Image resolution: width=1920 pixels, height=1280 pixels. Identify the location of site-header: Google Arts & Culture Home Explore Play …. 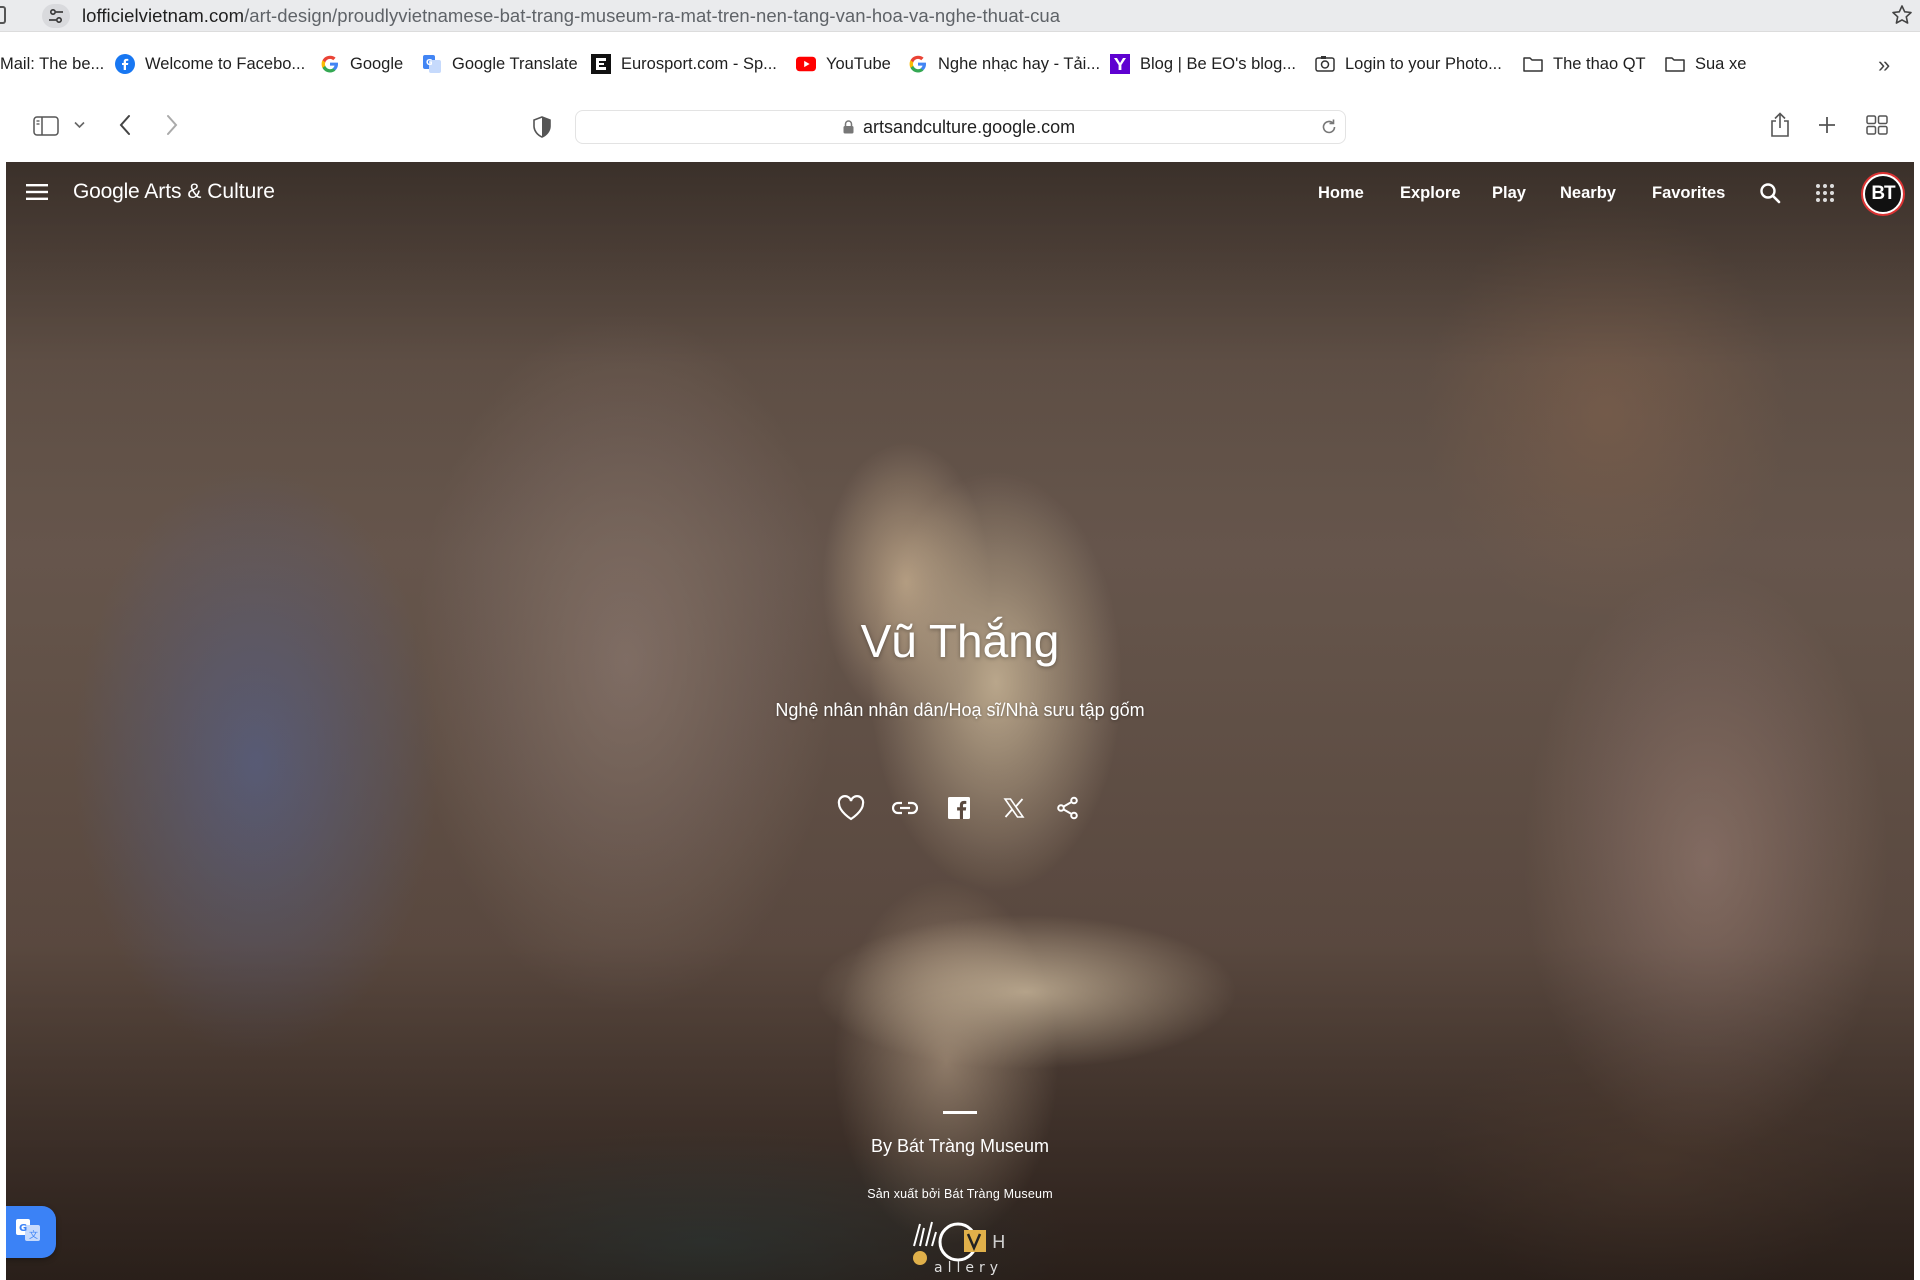
(960, 194).